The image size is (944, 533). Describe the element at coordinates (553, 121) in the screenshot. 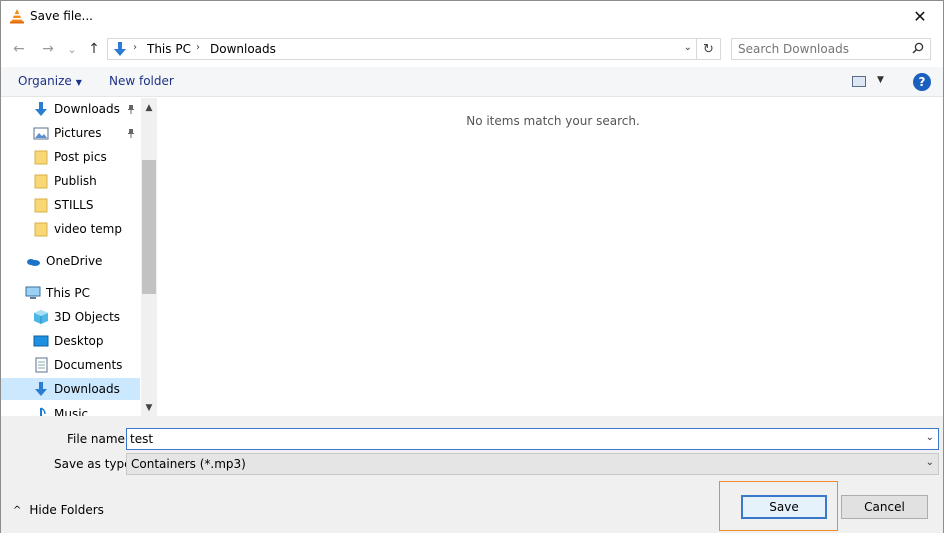

I see `empty-results-message: No items match your search.` at that location.